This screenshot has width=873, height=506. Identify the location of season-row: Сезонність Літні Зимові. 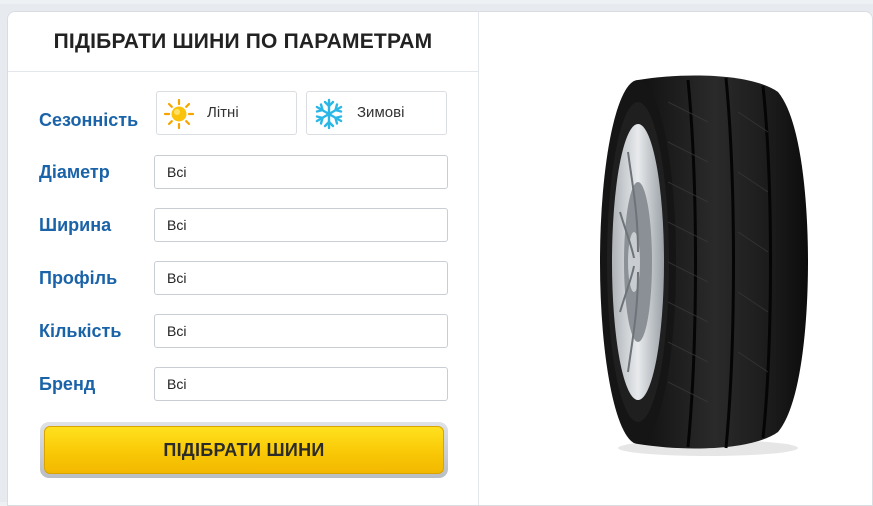
(243, 113).